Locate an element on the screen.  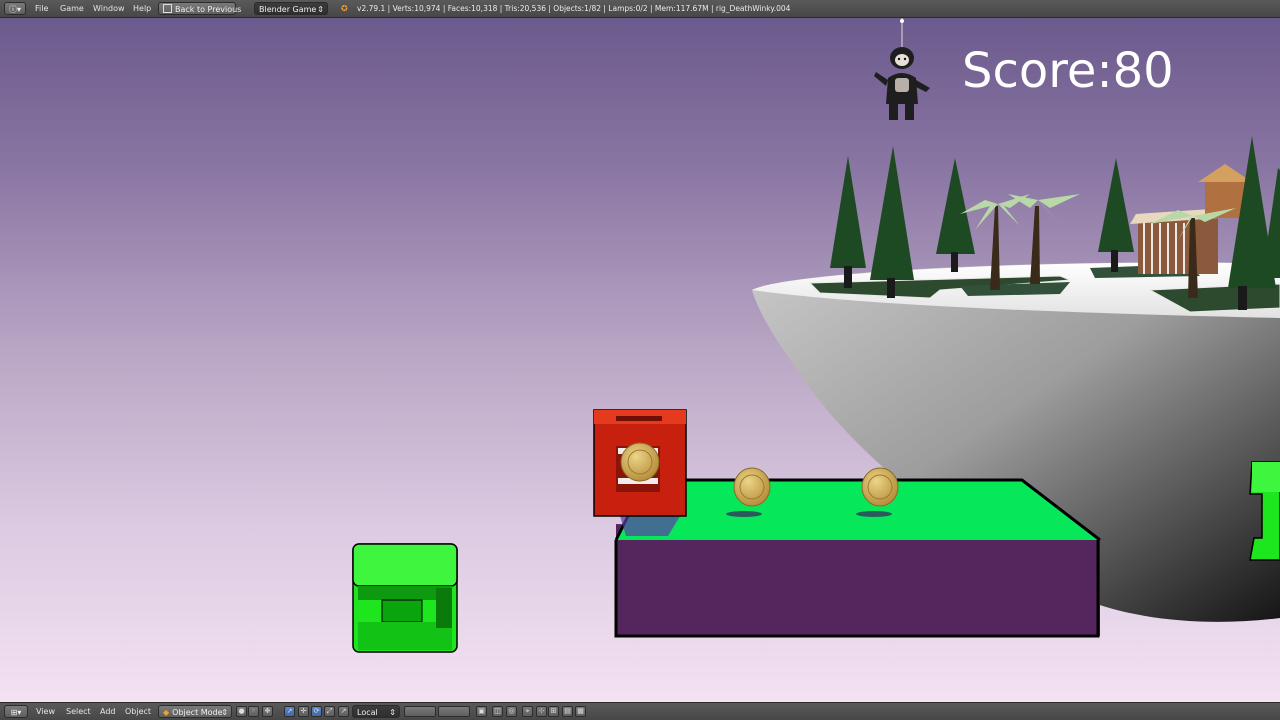
object-mode-icon: ◆ is located at coordinates (166, 712).